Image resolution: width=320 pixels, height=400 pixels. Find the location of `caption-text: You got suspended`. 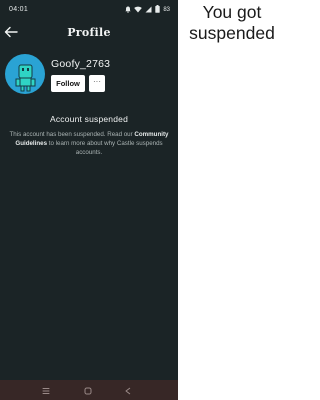

caption-text: You got suspended is located at coordinates (232, 22).